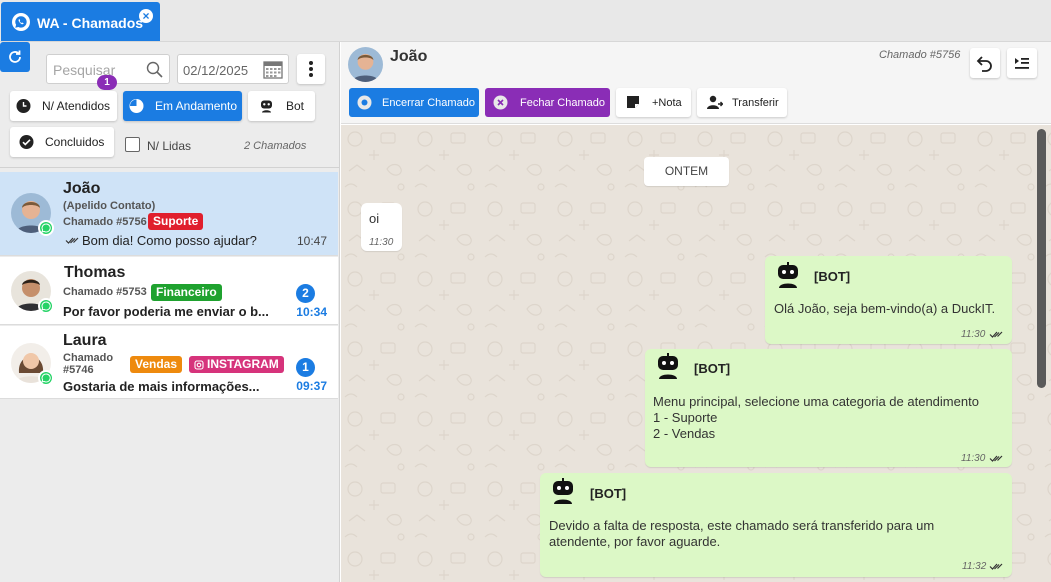 Image resolution: width=1051 pixels, height=582 pixels. I want to click on close-circle-icon, so click(500, 102).